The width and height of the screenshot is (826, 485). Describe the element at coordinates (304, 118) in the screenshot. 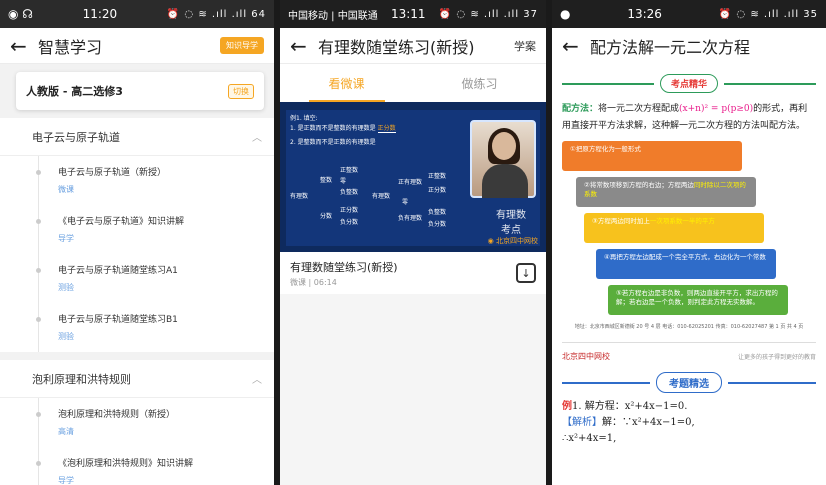

I see `slide-text: 例1. 填空:` at that location.